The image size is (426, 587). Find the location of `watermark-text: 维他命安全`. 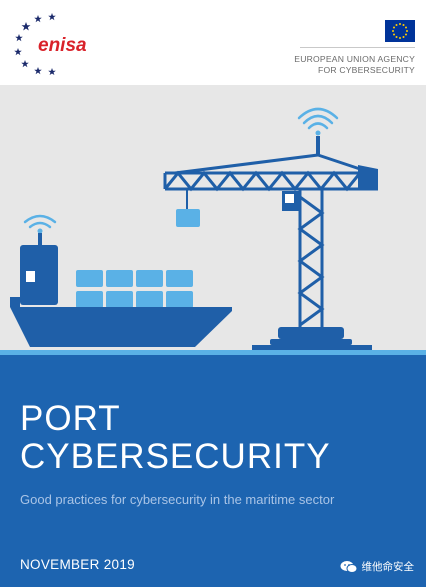

watermark-text: 维他命安全 is located at coordinates (388, 567).